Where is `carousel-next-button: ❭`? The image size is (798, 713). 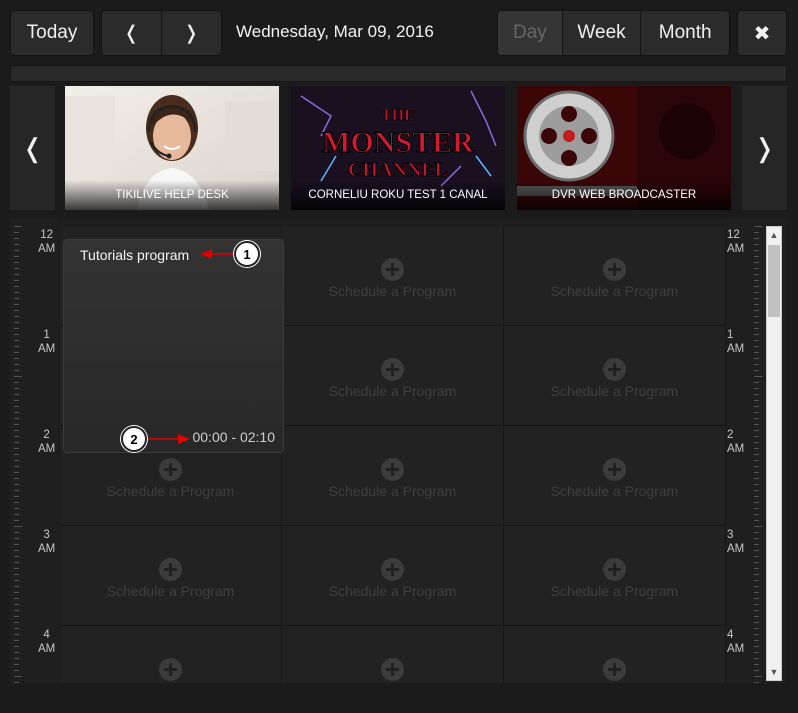
carousel-next-button: ❭ is located at coordinates (764, 148).